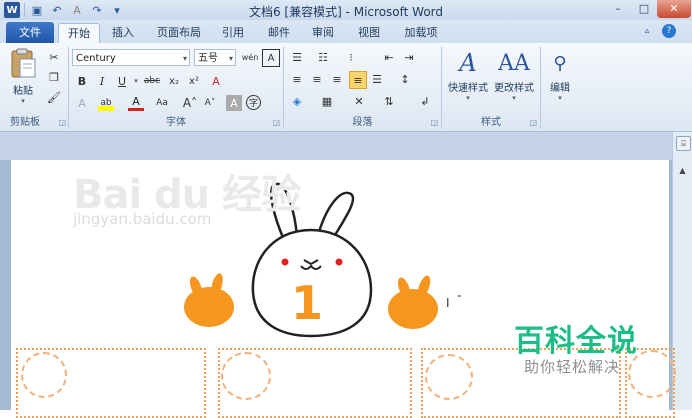  I want to click on subscript-icon: x₂, so click(174, 81).